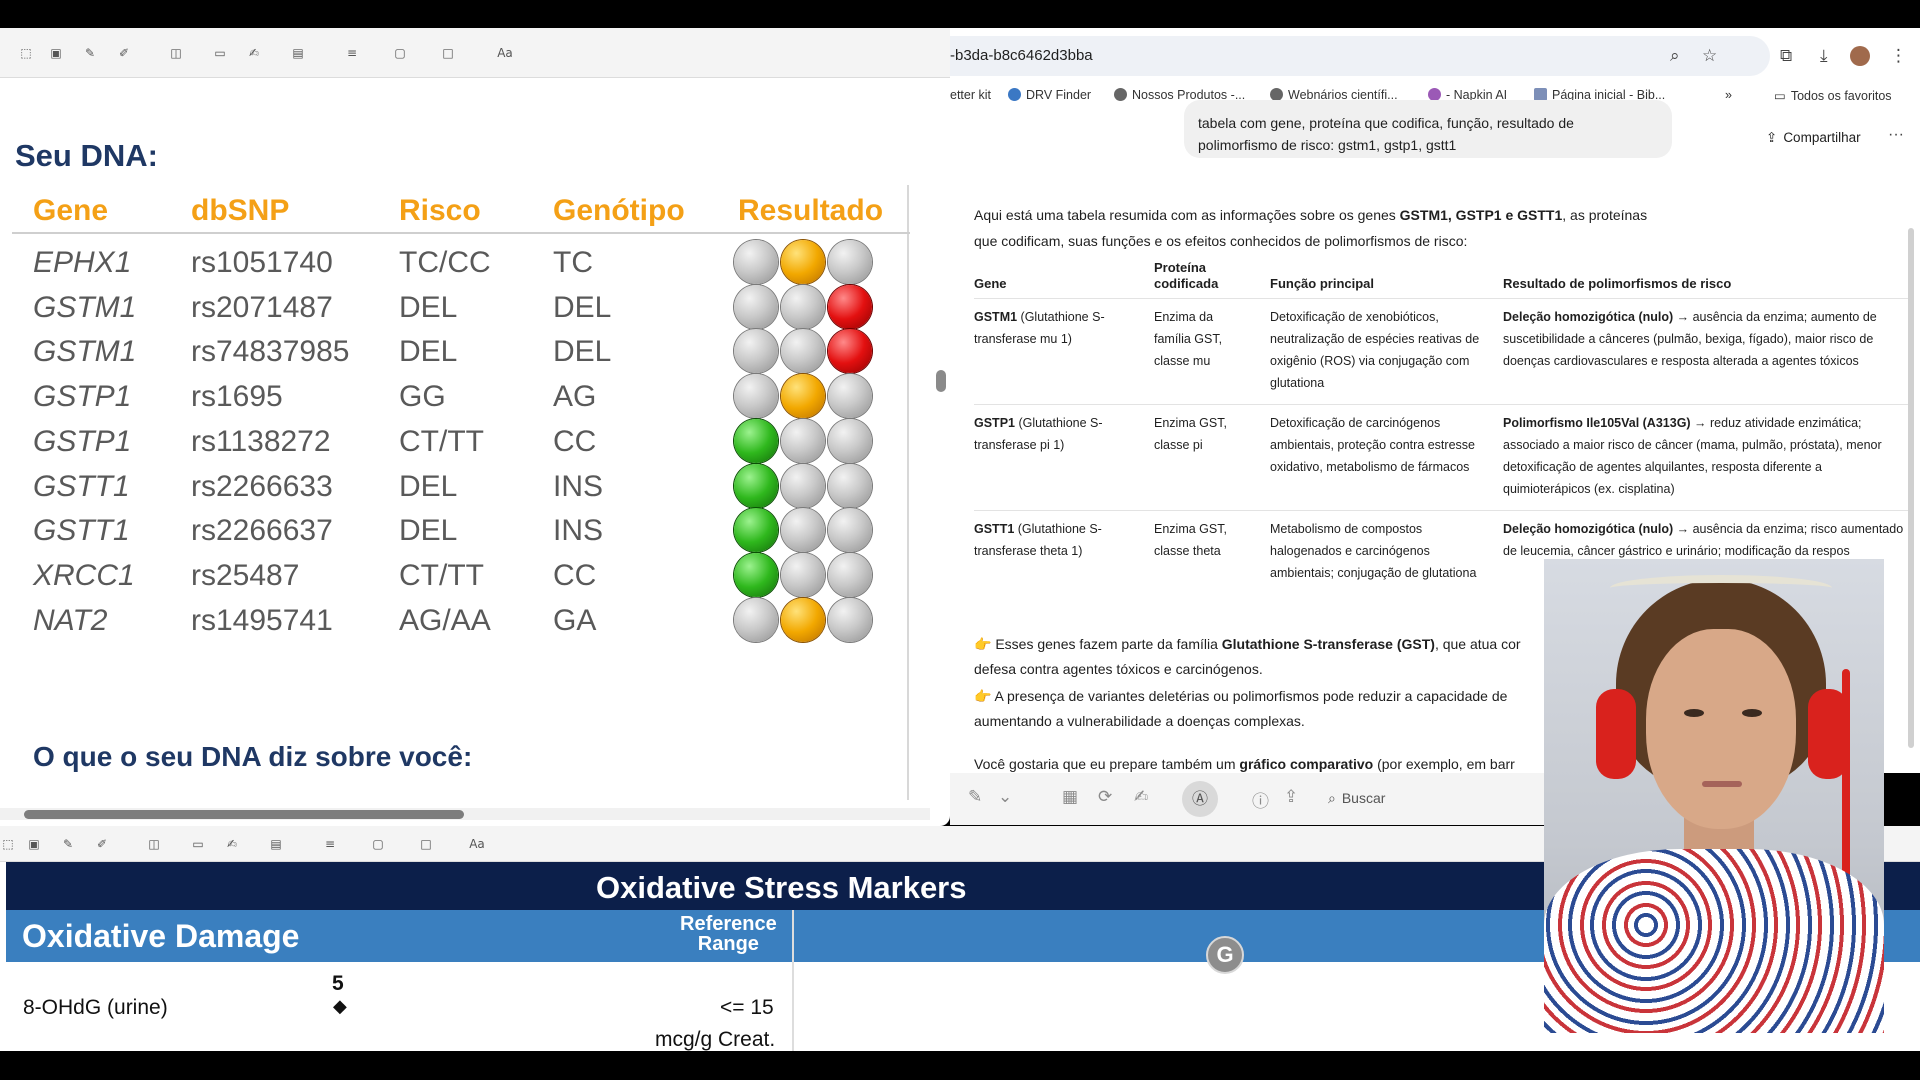 The width and height of the screenshot is (1920, 1080). What do you see at coordinates (461, 486) in the screenshot?
I see `dna-row: GSTT1 rs2266633 DEL INS` at bounding box center [461, 486].